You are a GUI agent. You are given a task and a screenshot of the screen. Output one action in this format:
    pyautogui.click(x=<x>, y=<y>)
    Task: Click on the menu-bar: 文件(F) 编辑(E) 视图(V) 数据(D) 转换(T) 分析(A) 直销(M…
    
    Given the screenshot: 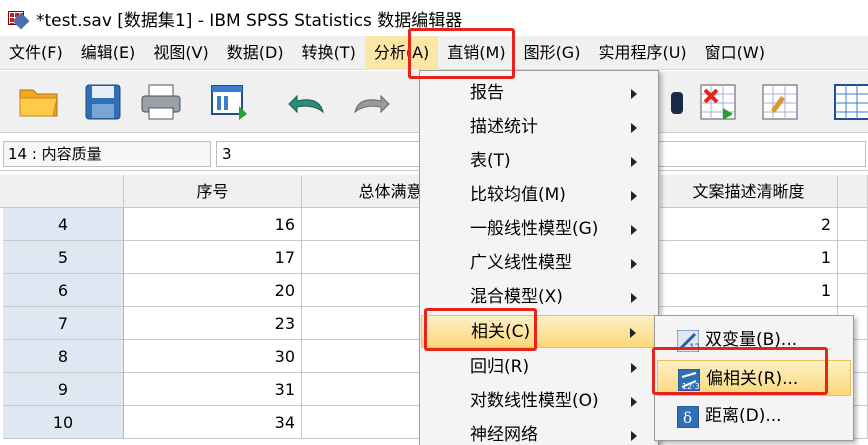 What is the action you would take?
    pyautogui.click(x=434, y=52)
    